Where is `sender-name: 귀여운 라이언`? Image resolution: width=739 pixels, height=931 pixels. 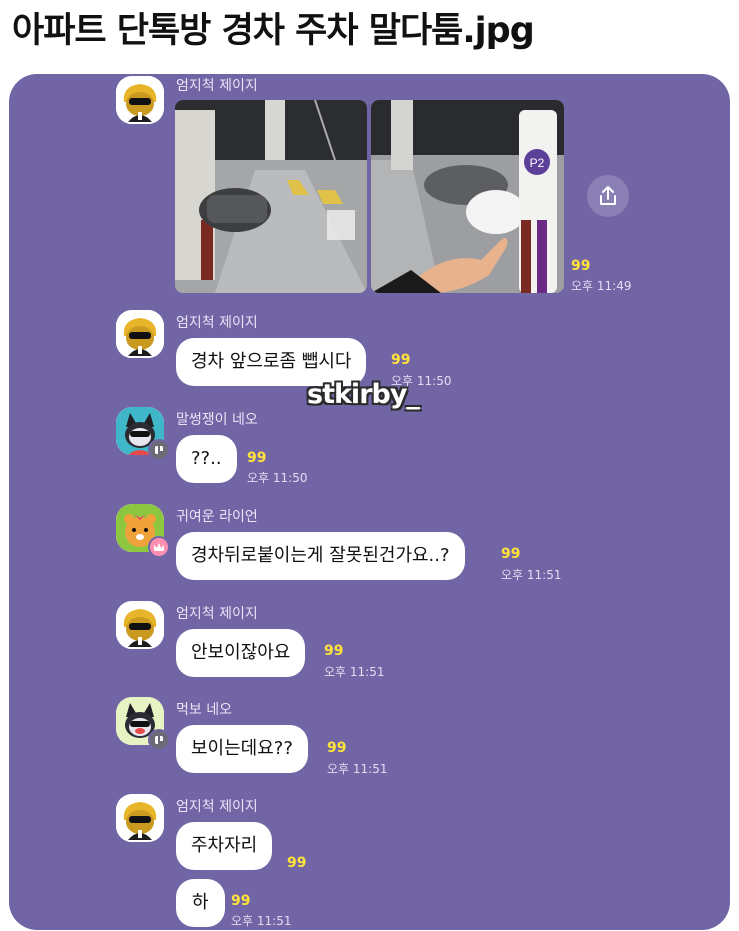 sender-name: 귀여운 라이언 is located at coordinates (217, 517).